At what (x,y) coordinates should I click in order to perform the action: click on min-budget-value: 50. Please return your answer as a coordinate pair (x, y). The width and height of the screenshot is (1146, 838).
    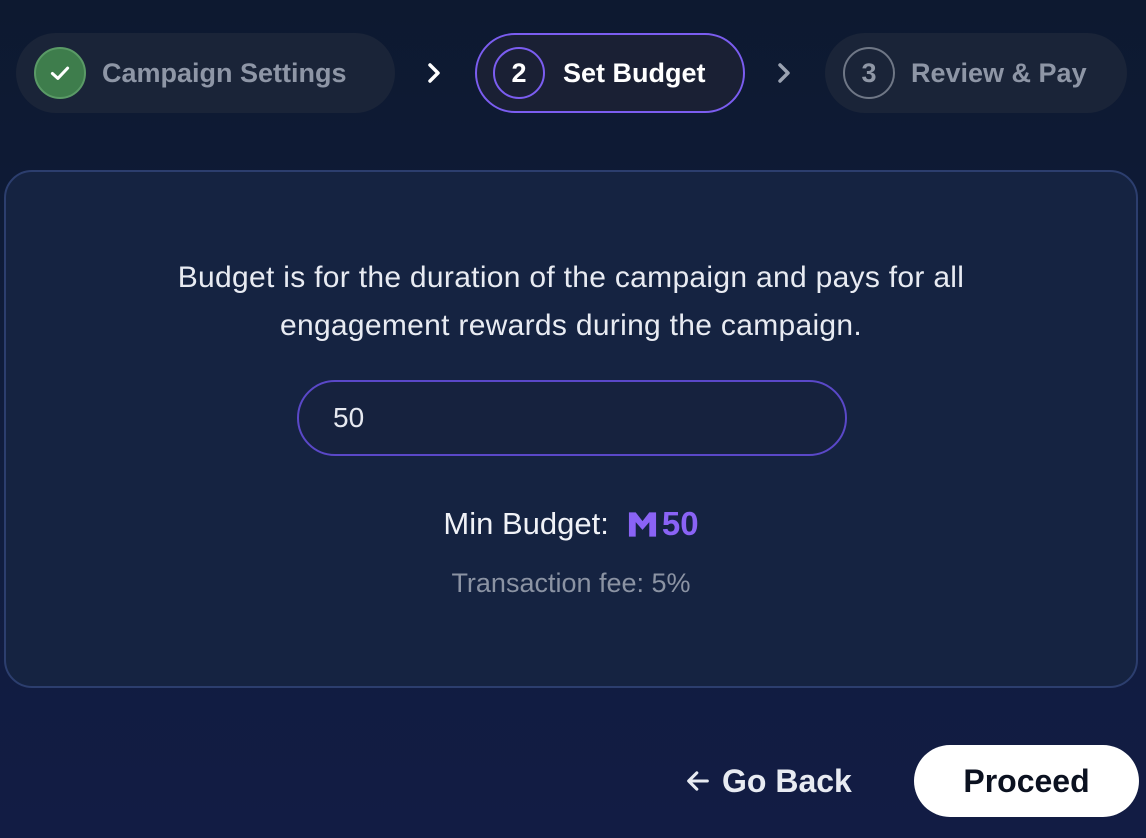
    Looking at the image, I should click on (680, 523).